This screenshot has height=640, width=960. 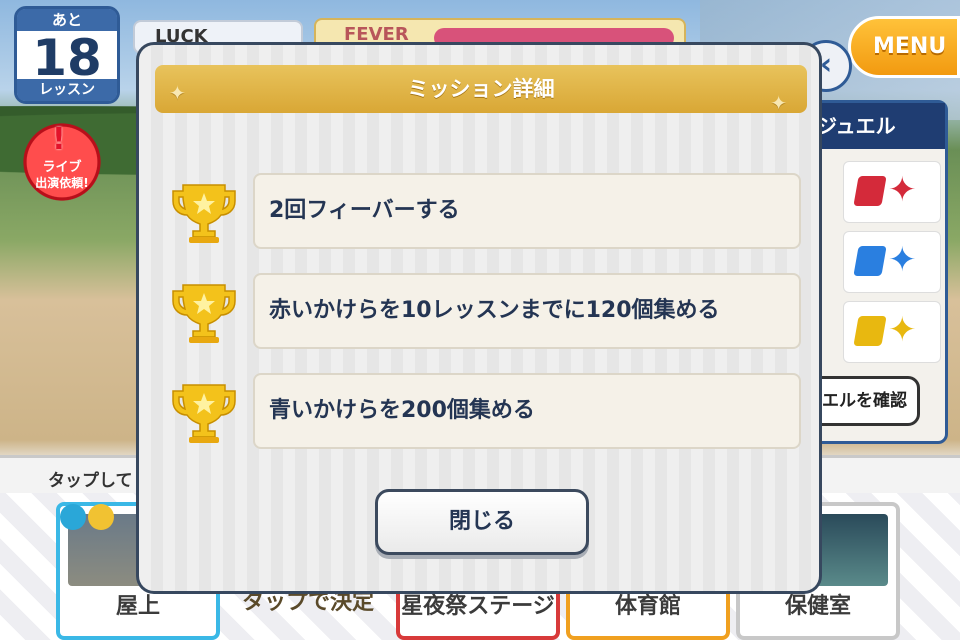 I want to click on mission-text: 赤いかけらを10レッスンまでに120個集める, so click(x=527, y=311).